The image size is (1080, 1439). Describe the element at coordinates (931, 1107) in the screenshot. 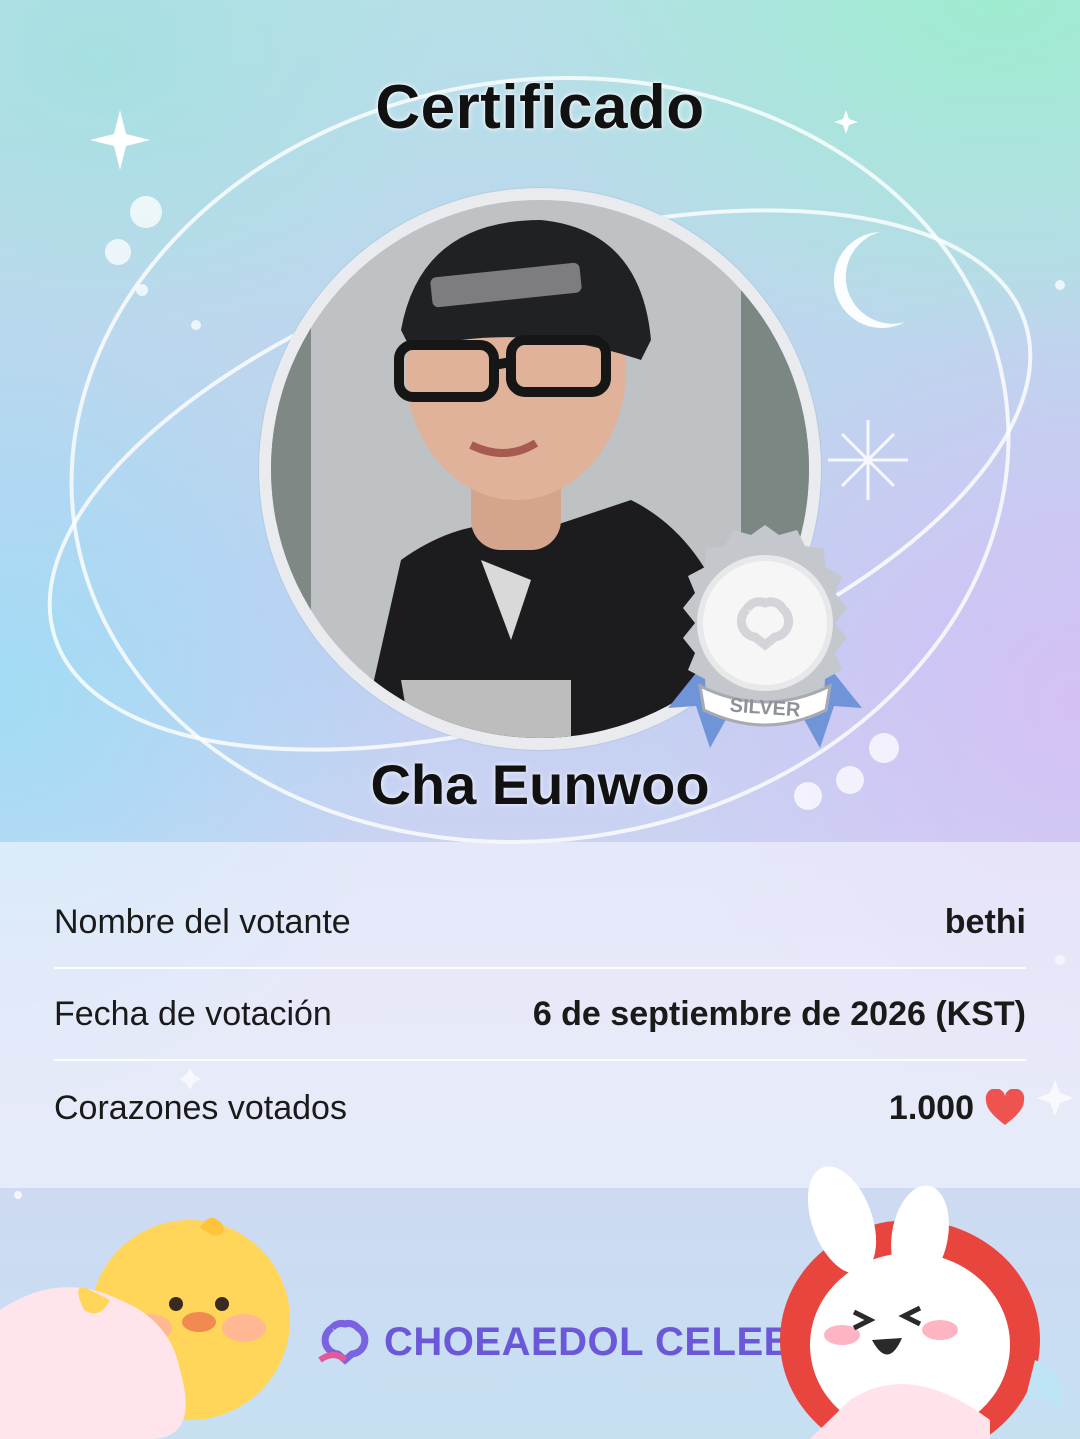

I see `hearts-voted-value: 1.000` at that location.